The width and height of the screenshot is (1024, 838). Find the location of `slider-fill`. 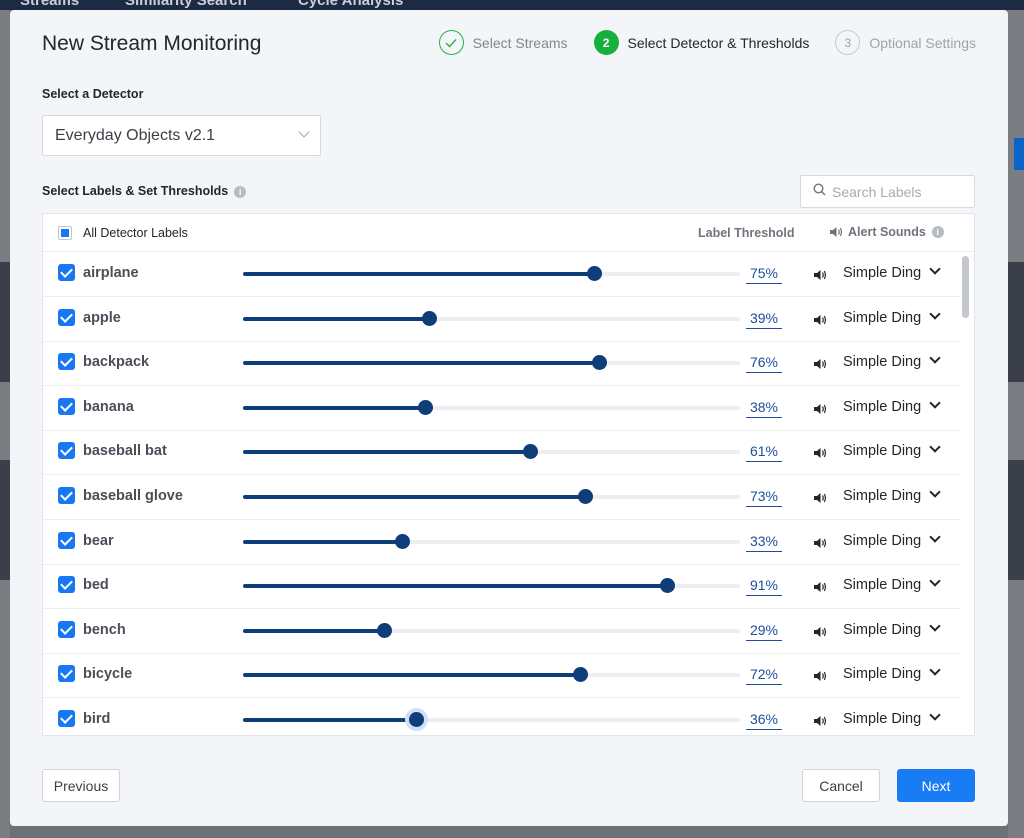

slider-fill is located at coordinates (329, 720).